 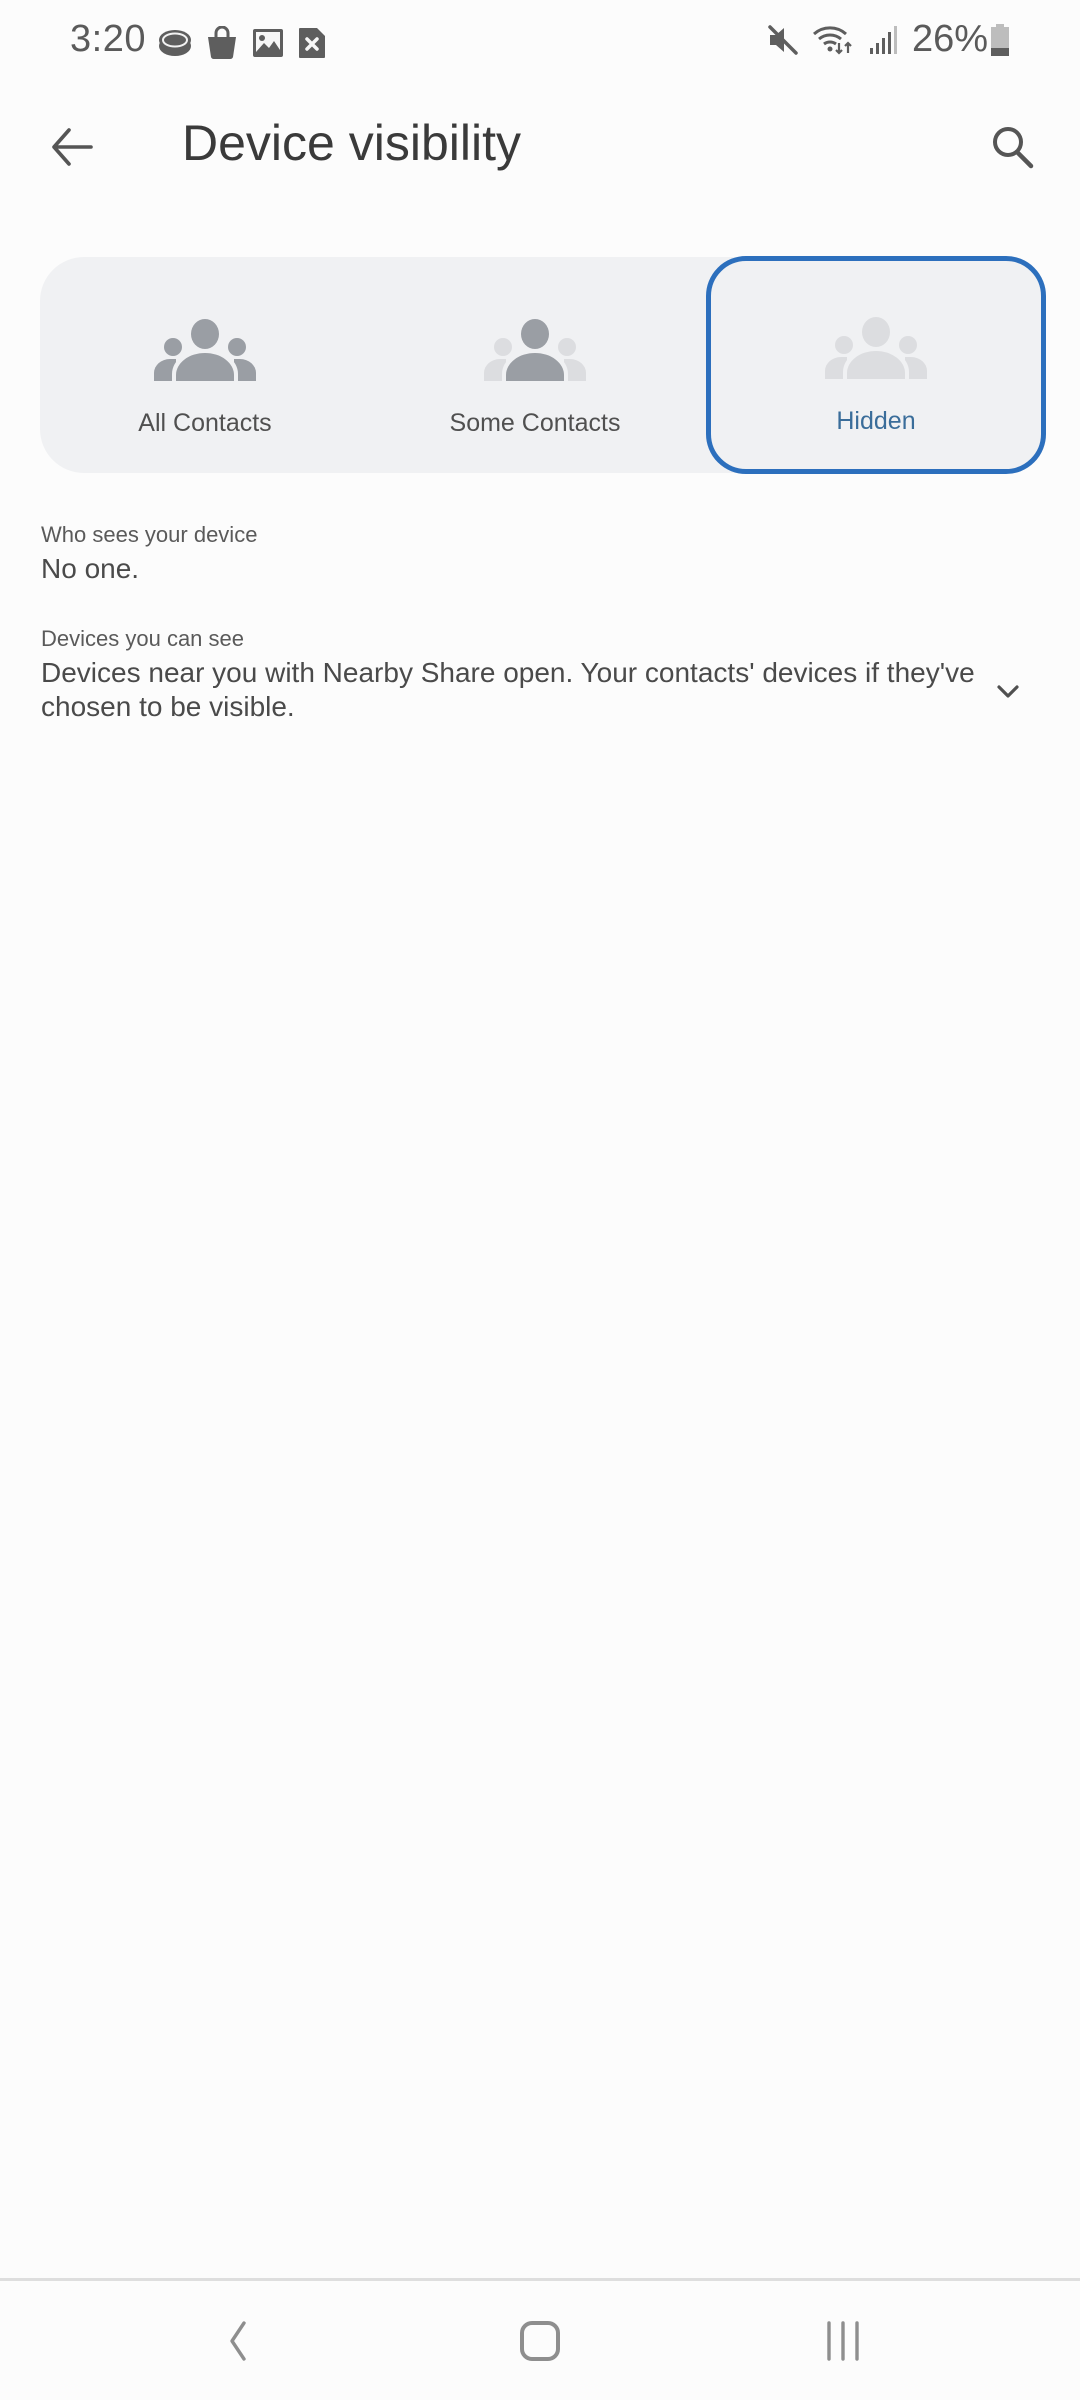 I want to click on option-all-contacts: All Contacts, so click(x=205, y=365).